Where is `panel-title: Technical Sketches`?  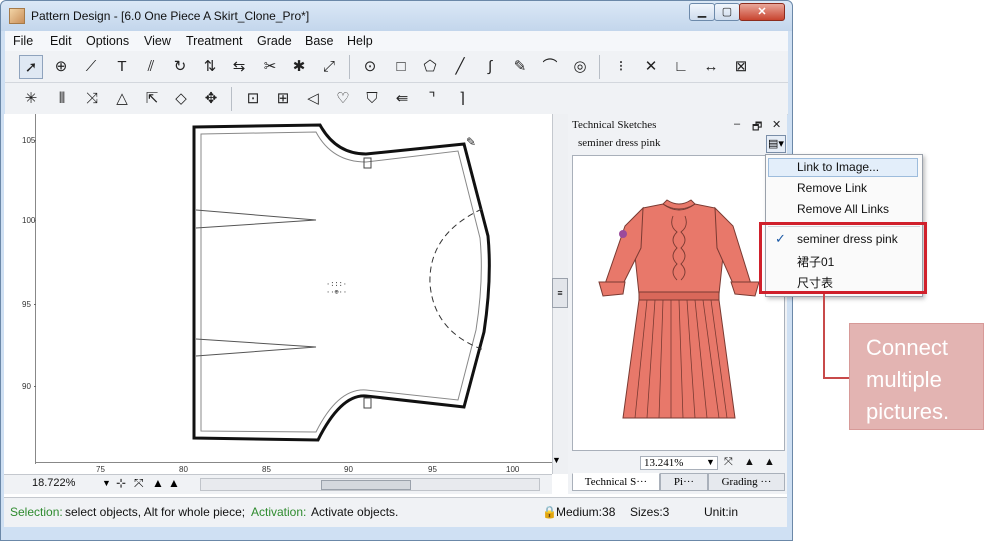 panel-title: Technical Sketches is located at coordinates (614, 125).